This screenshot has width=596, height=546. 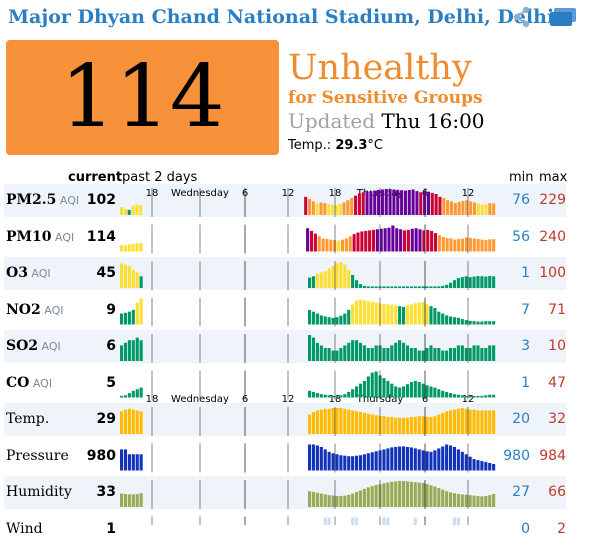 I want to click on row-label: CO, so click(x=18, y=382).